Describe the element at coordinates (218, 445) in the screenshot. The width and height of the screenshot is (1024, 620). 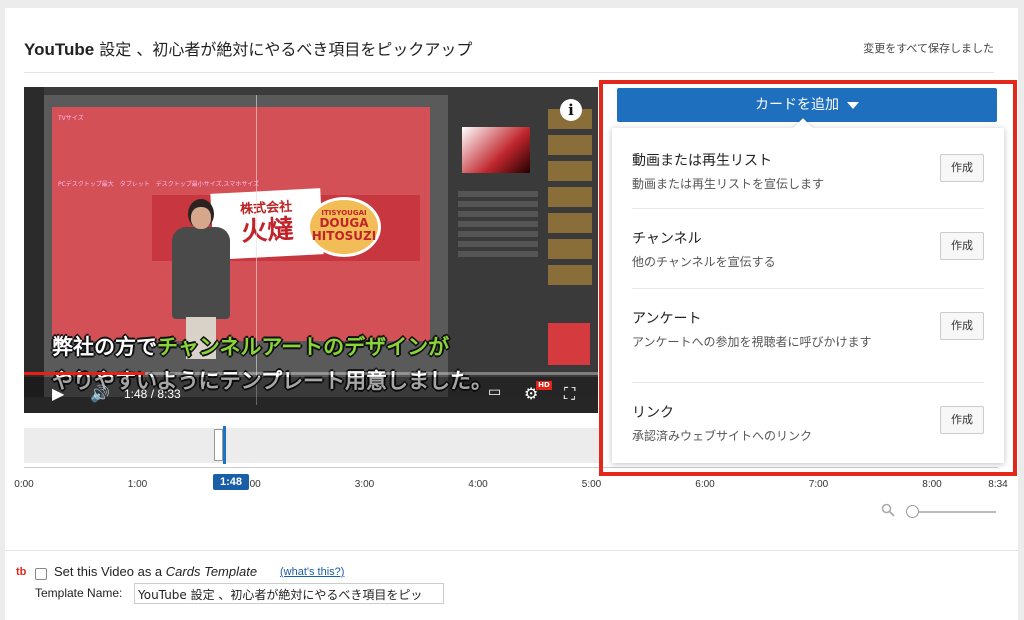
I see `handle-grip` at that location.